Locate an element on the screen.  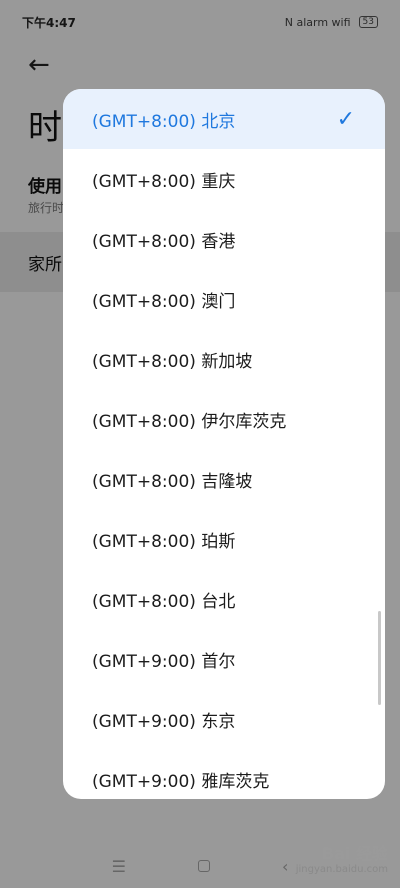
home-icon is located at coordinates (203, 866).